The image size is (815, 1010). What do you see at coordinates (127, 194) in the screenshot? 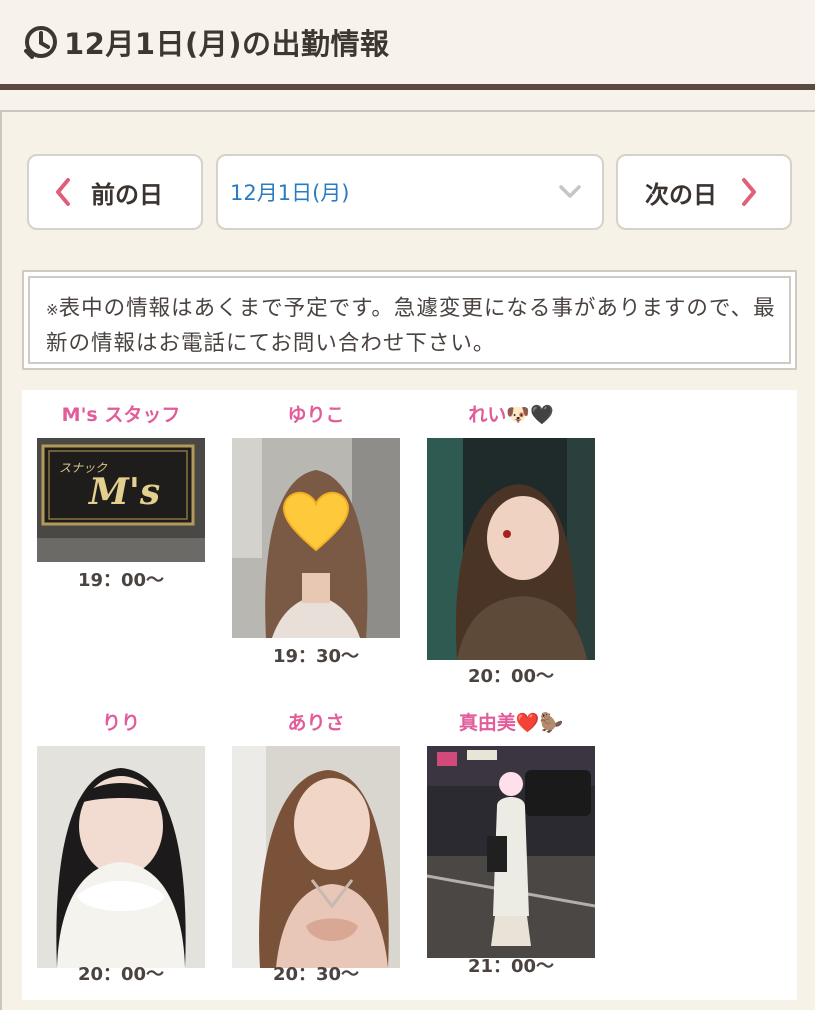
I see `prev-day-label: 前の日` at bounding box center [127, 194].